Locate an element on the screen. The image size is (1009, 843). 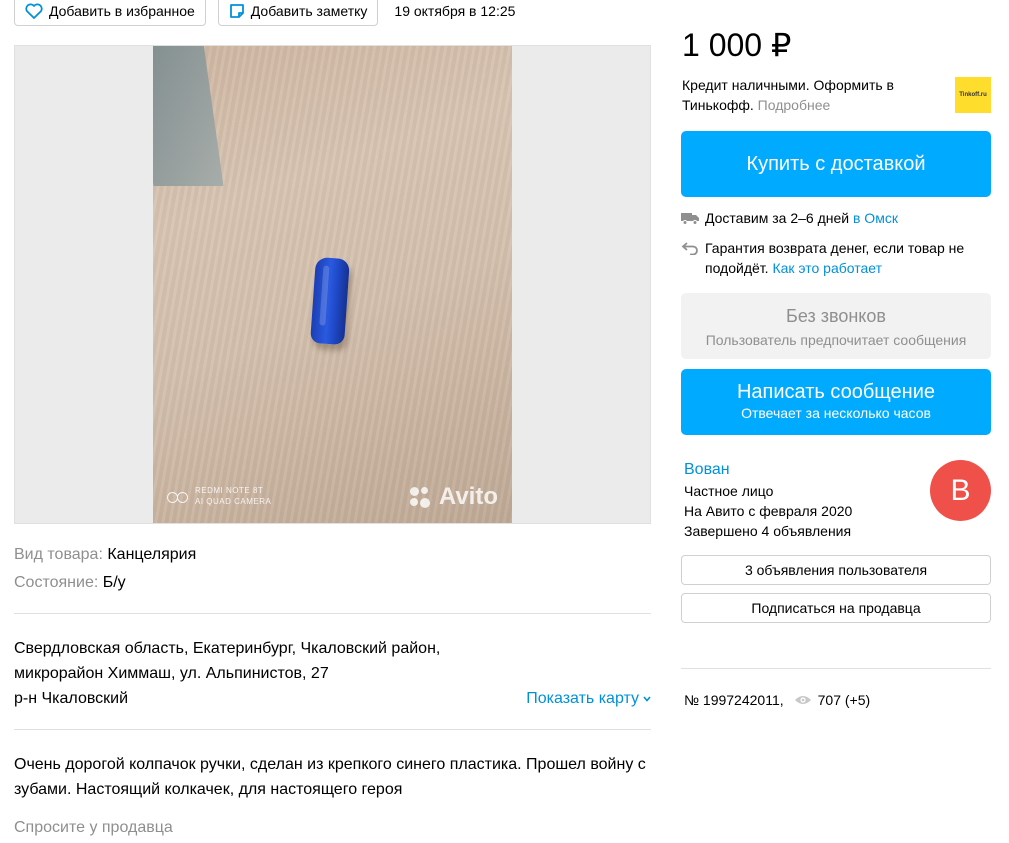
user-ads-button: 3 объявления пользователя is located at coordinates (836, 570).